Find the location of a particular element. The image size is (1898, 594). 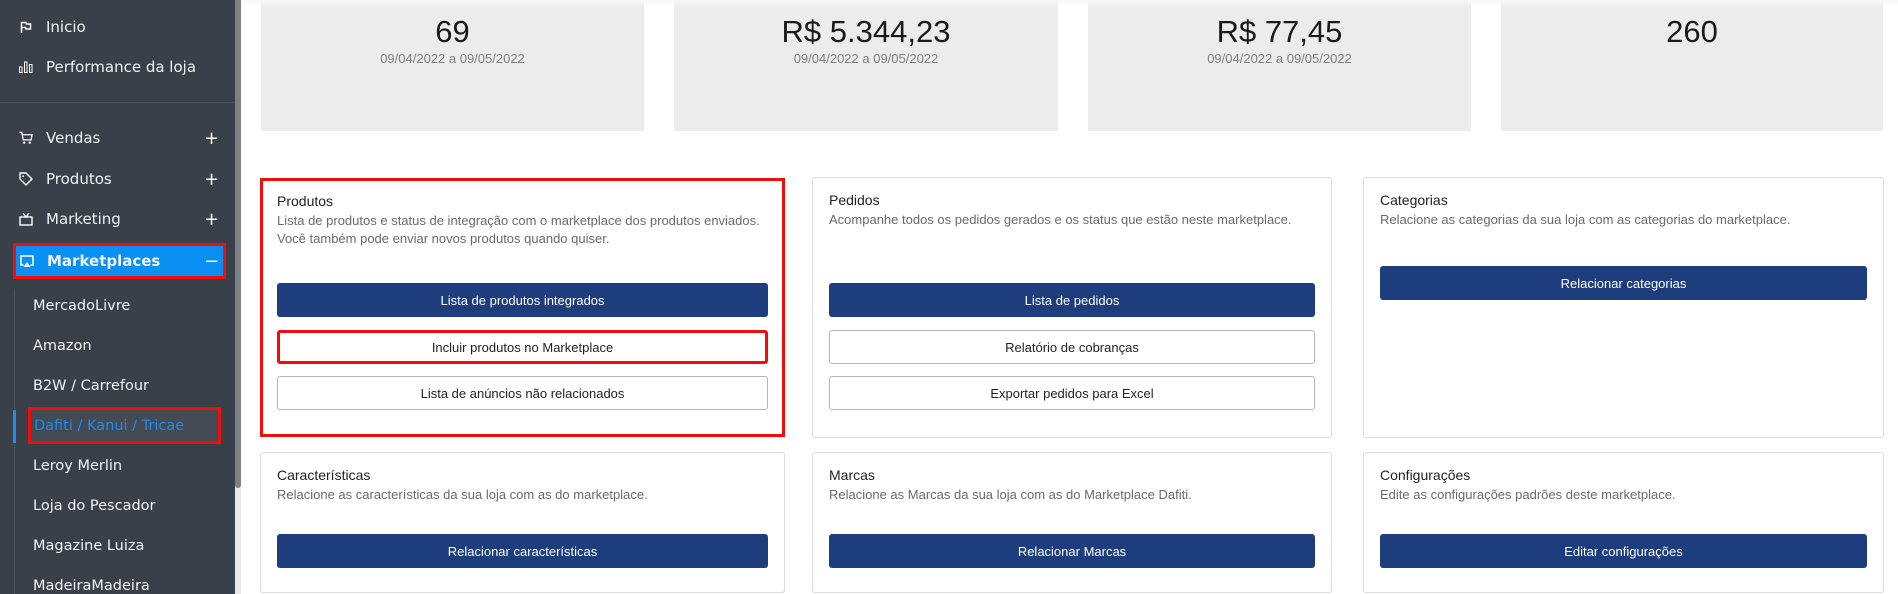

collapse-icon: − is located at coordinates (211, 261).